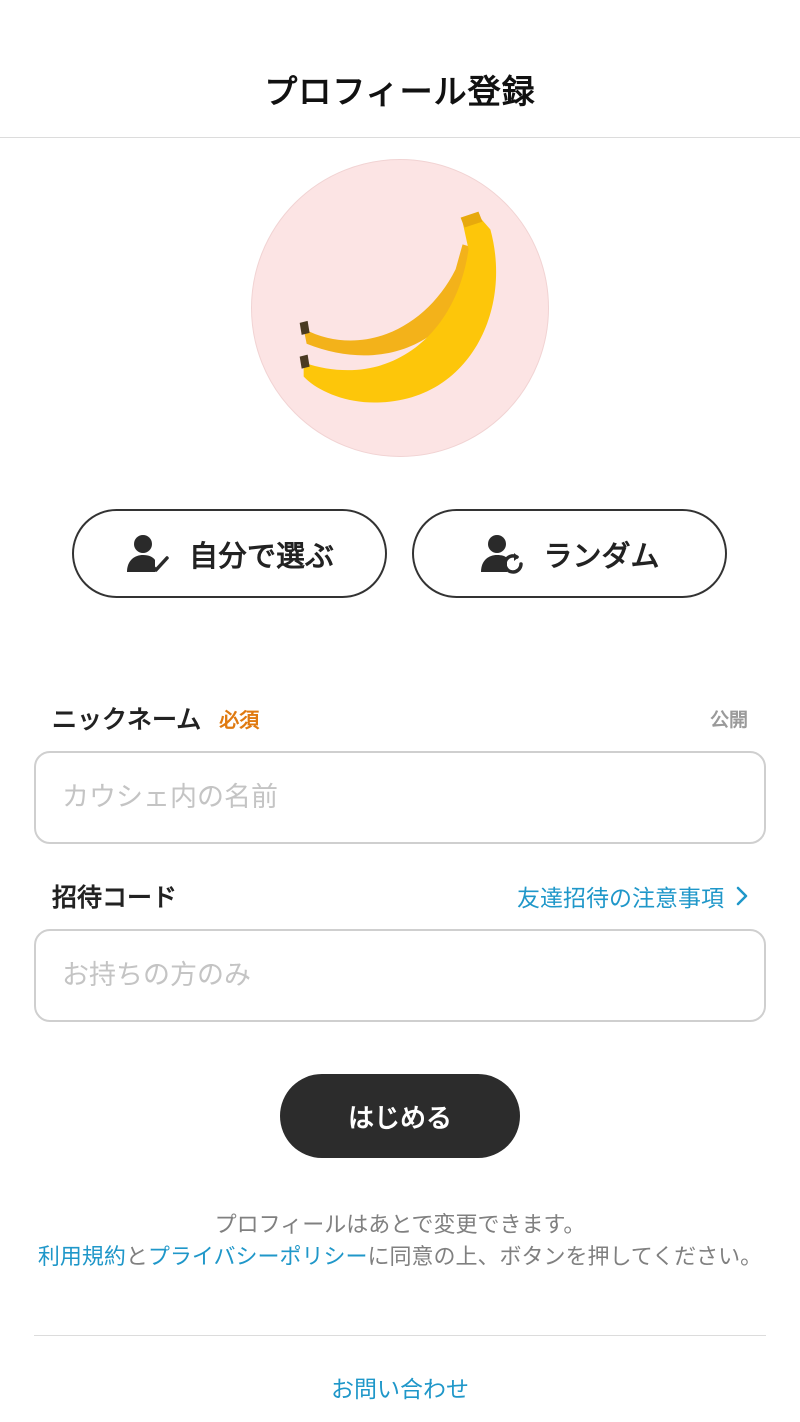 The width and height of the screenshot is (800, 1422). What do you see at coordinates (400, 975) in the screenshot?
I see `invite-code-input` at bounding box center [400, 975].